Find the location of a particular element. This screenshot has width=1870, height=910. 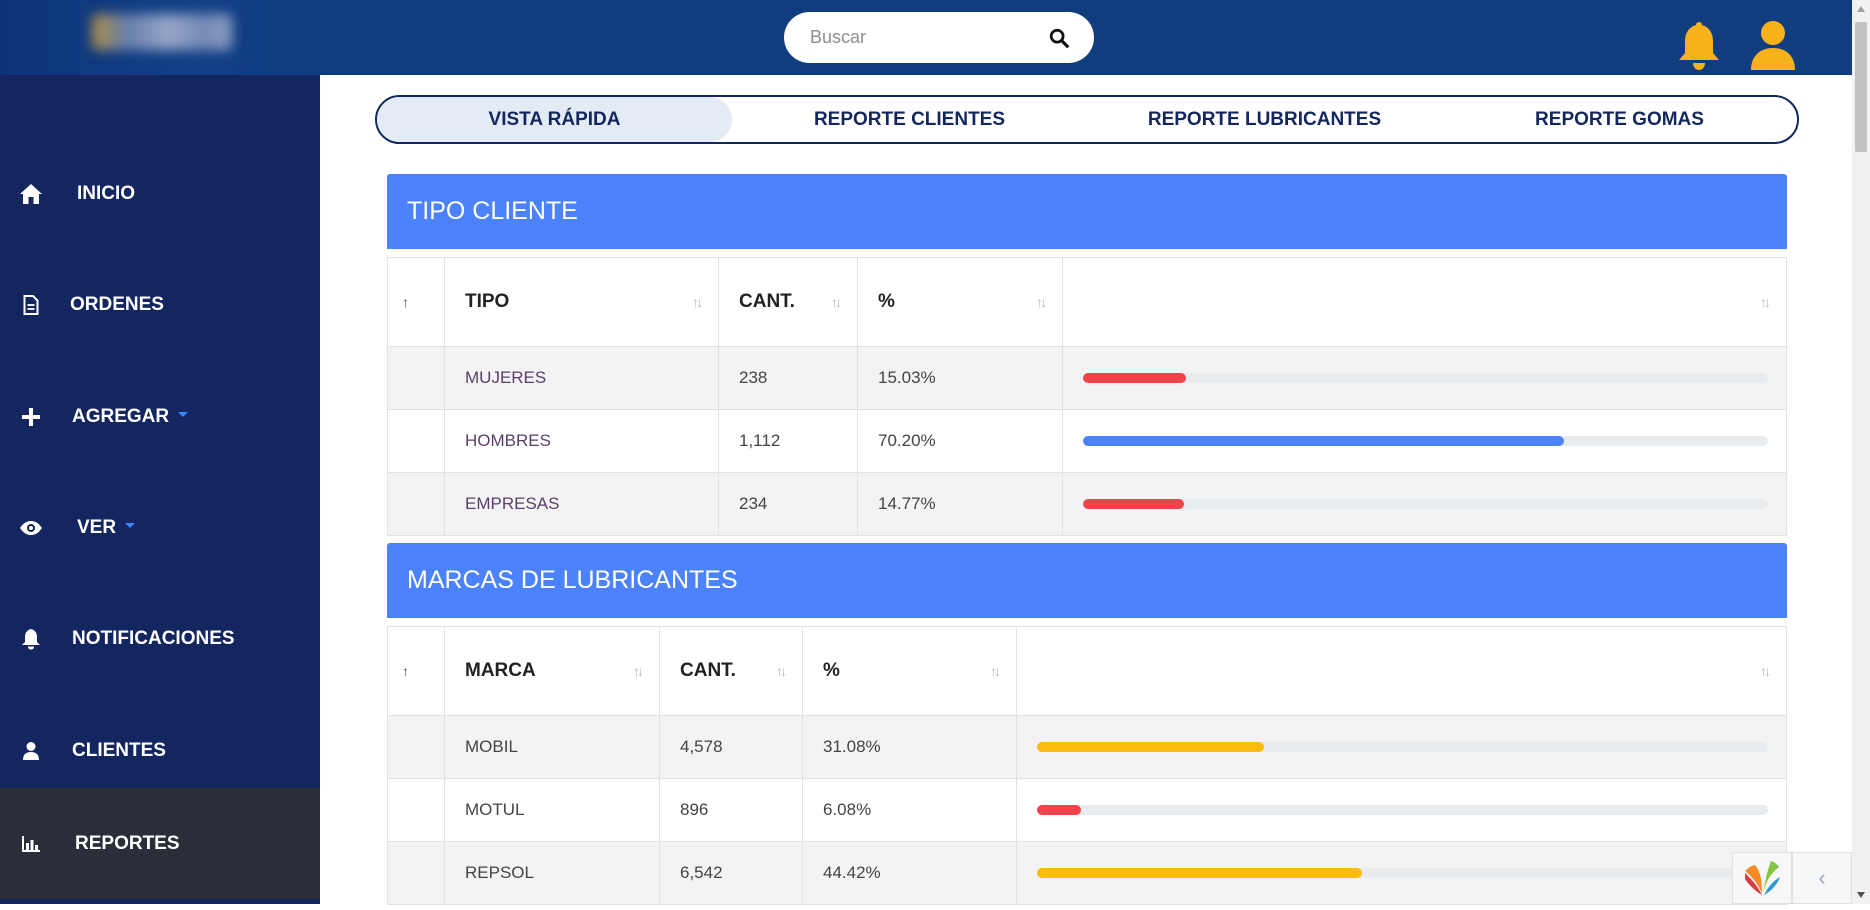

count-cell: 6,542 is located at coordinates (731, 873).